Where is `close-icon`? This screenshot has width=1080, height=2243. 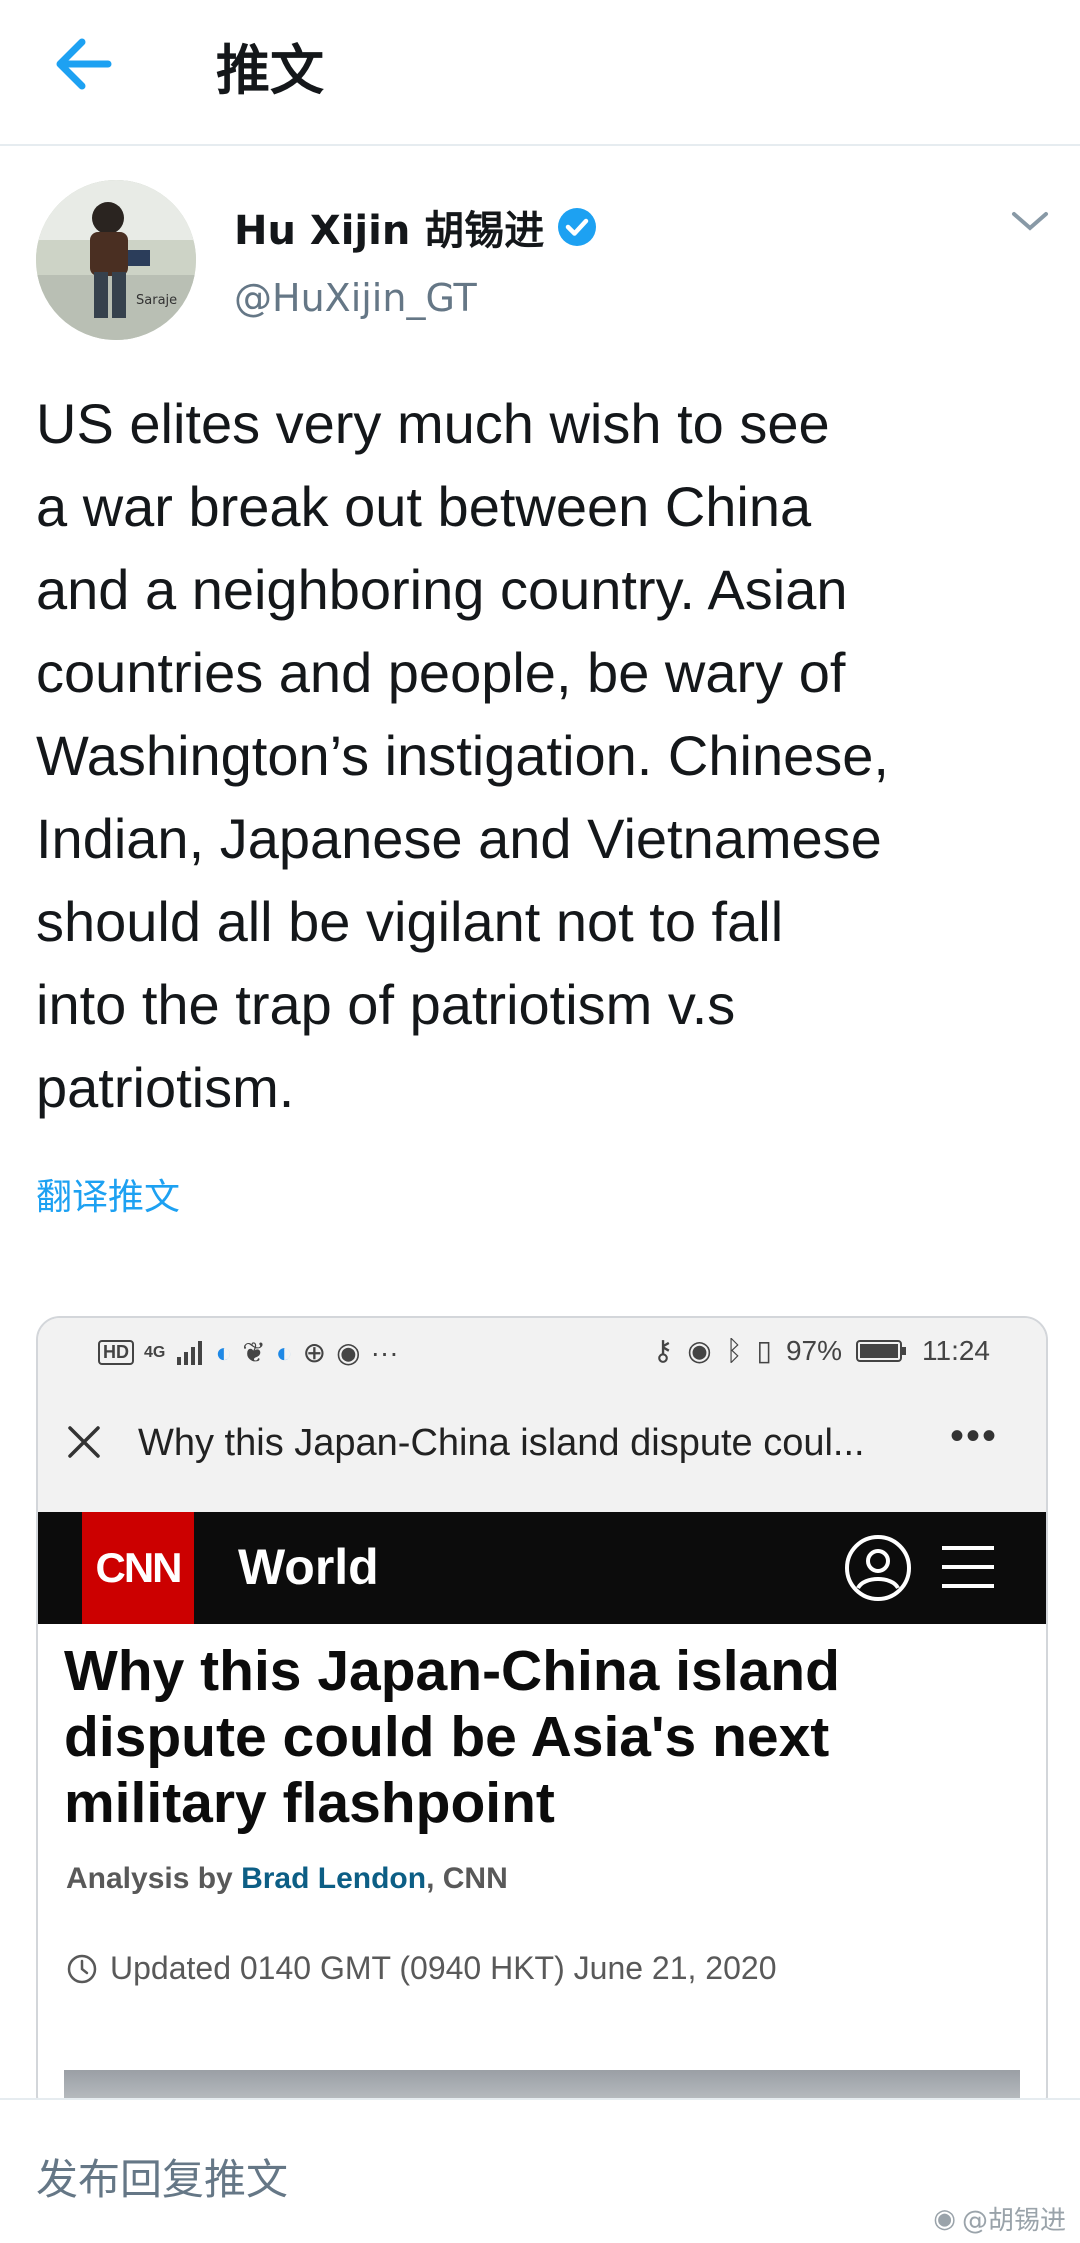 close-icon is located at coordinates (84, 1442).